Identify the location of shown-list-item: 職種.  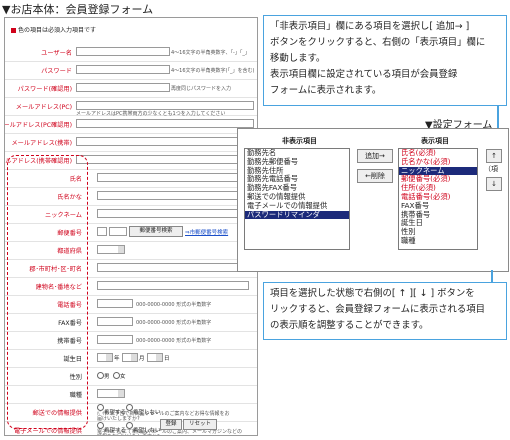
(438, 241).